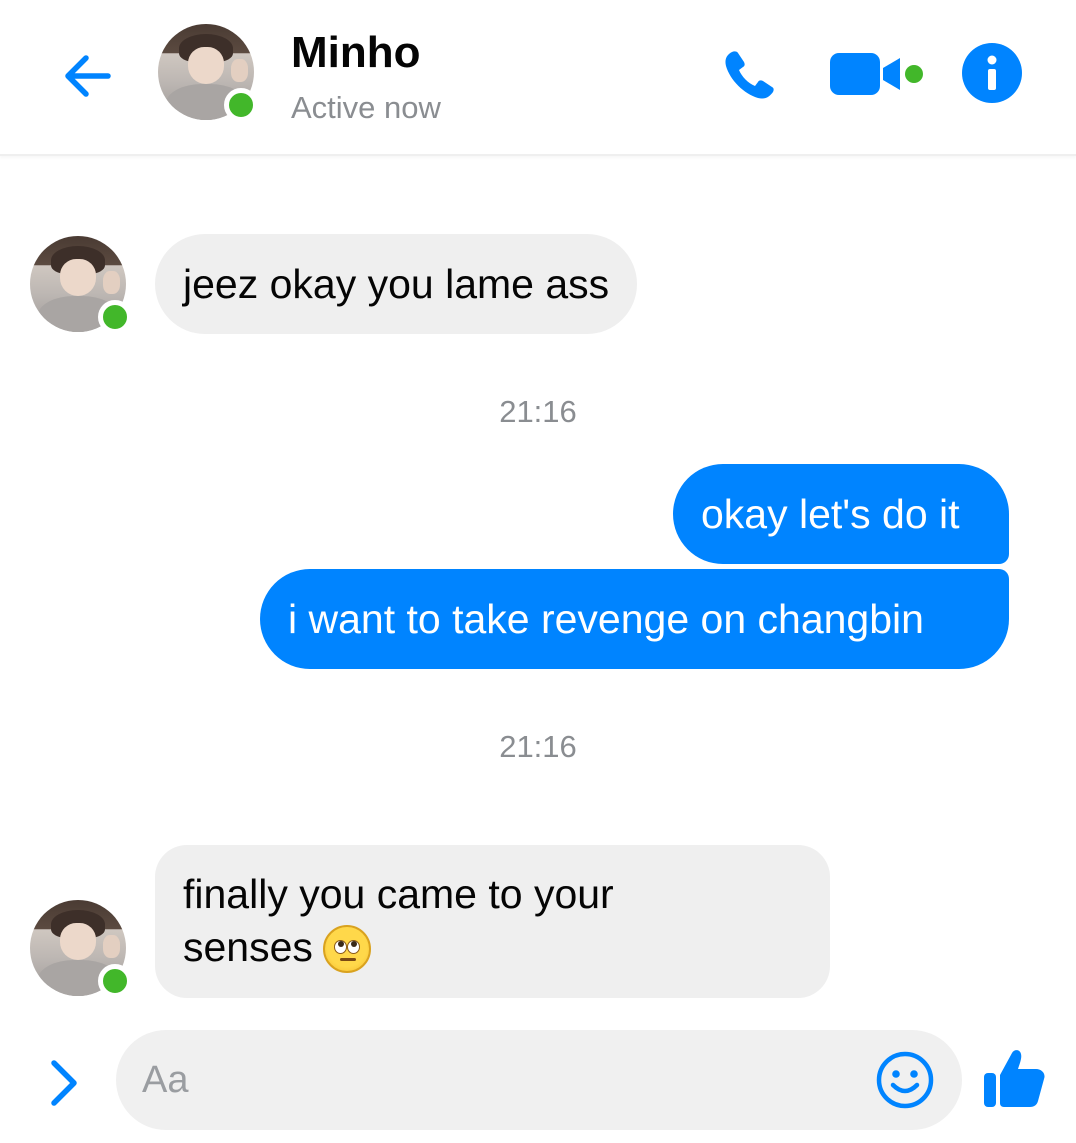 The width and height of the screenshot is (1076, 1143). Describe the element at coordinates (538, 78) in the screenshot. I see `conversation-header: Minho Active now` at that location.